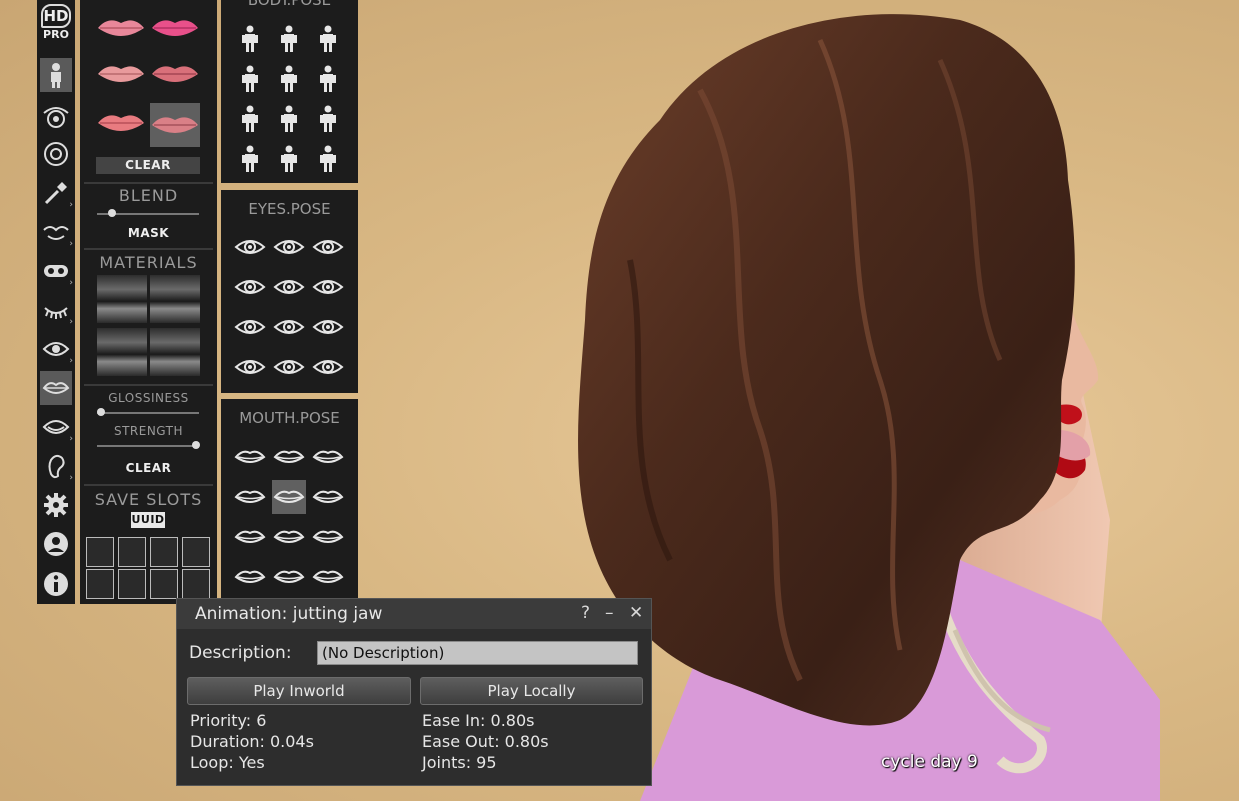 Image resolution: width=1239 pixels, height=801 pixels. What do you see at coordinates (56, 388) in the screenshot?
I see `lips-tool-icon` at bounding box center [56, 388].